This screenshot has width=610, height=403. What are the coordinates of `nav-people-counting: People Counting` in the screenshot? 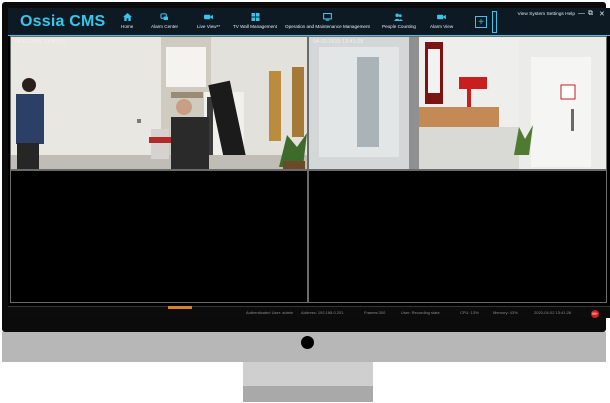 It's located at (399, 22).